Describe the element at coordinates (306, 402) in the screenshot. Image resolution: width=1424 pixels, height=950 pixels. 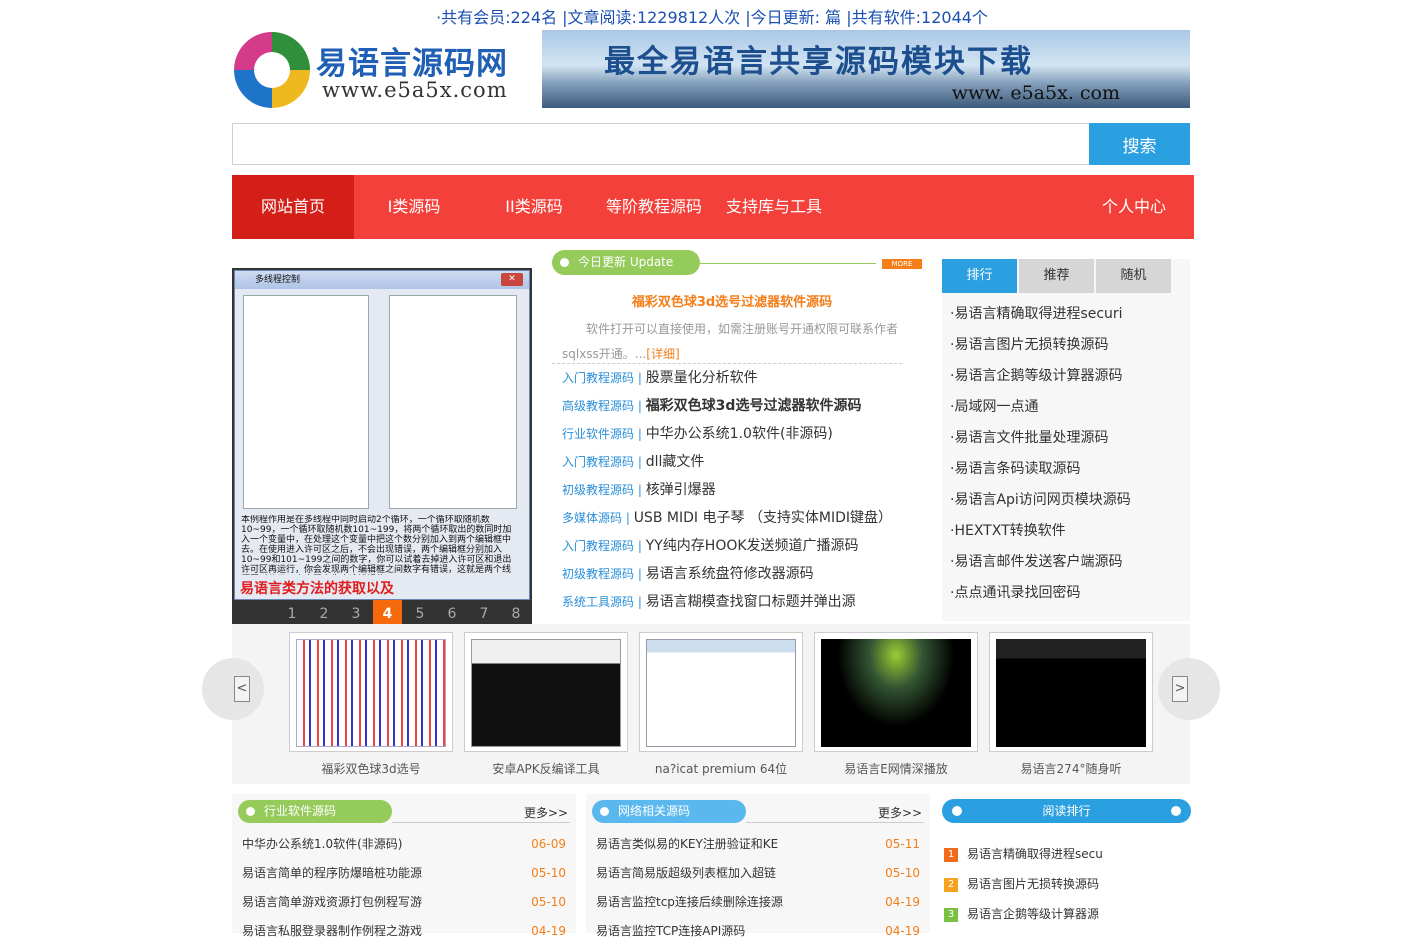
I see `edit-box-left` at that location.